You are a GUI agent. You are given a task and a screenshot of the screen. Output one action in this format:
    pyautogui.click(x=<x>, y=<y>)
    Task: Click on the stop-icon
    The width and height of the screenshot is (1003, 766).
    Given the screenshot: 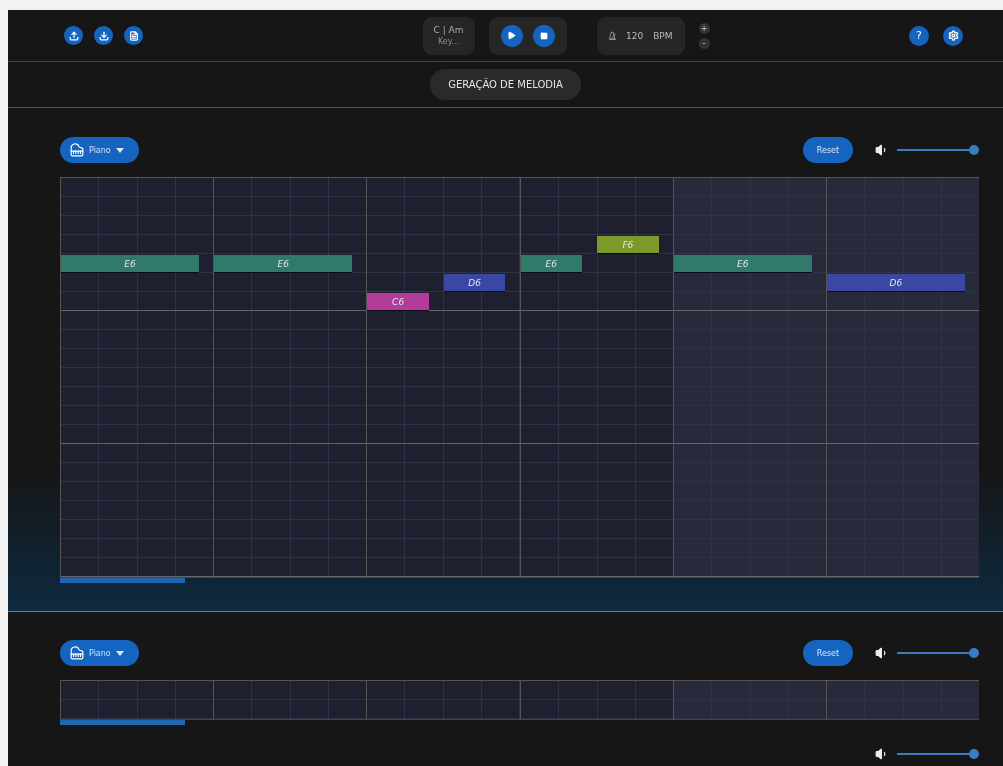 What is the action you would take?
    pyautogui.click(x=543, y=35)
    